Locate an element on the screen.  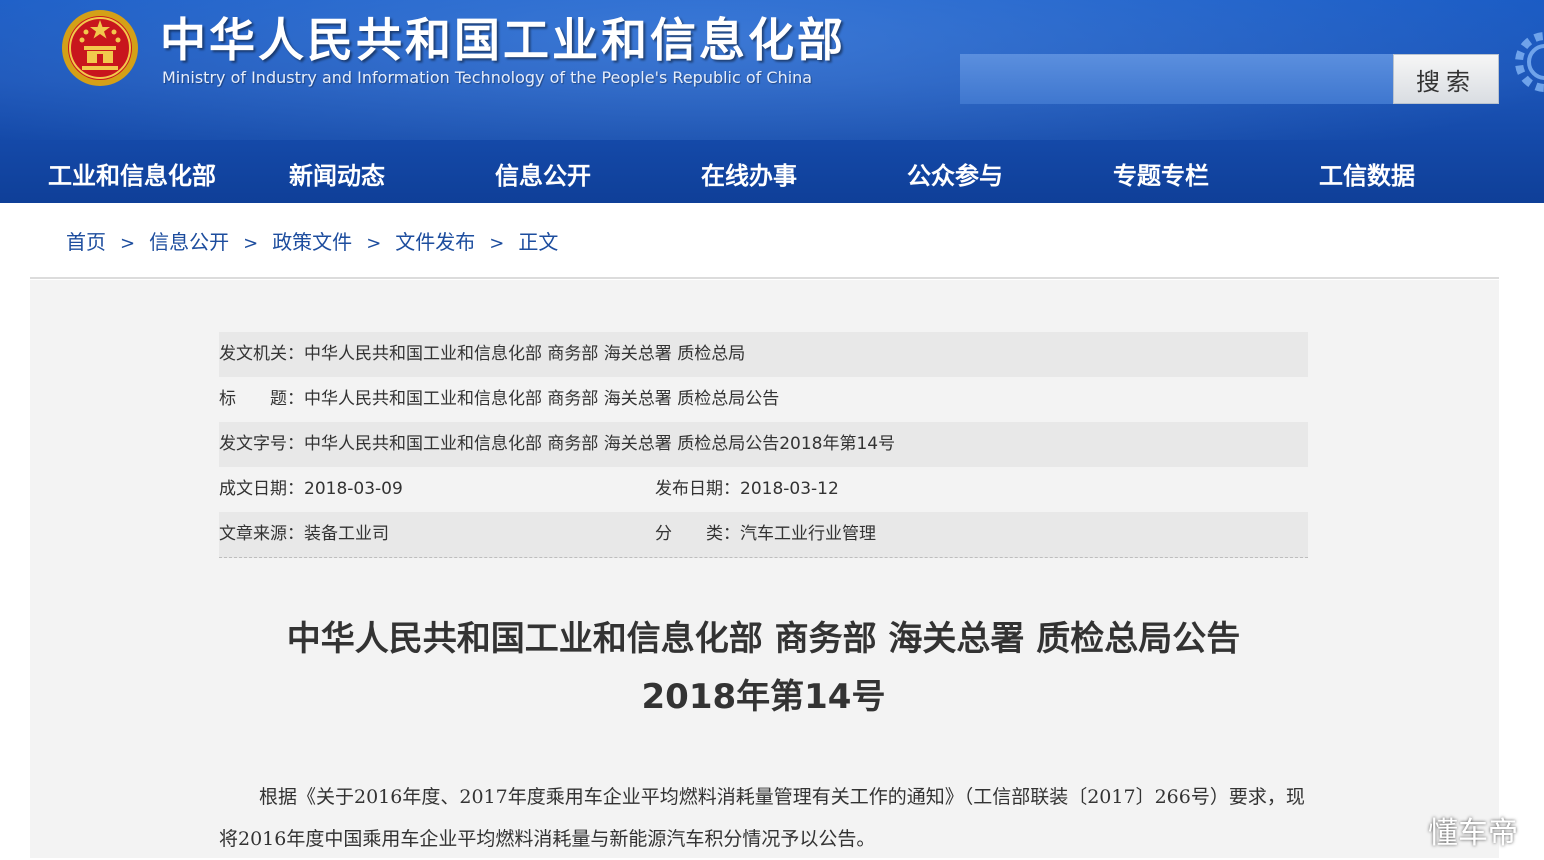
document-title-line2: 2018年第14号 is located at coordinates (763, 697).